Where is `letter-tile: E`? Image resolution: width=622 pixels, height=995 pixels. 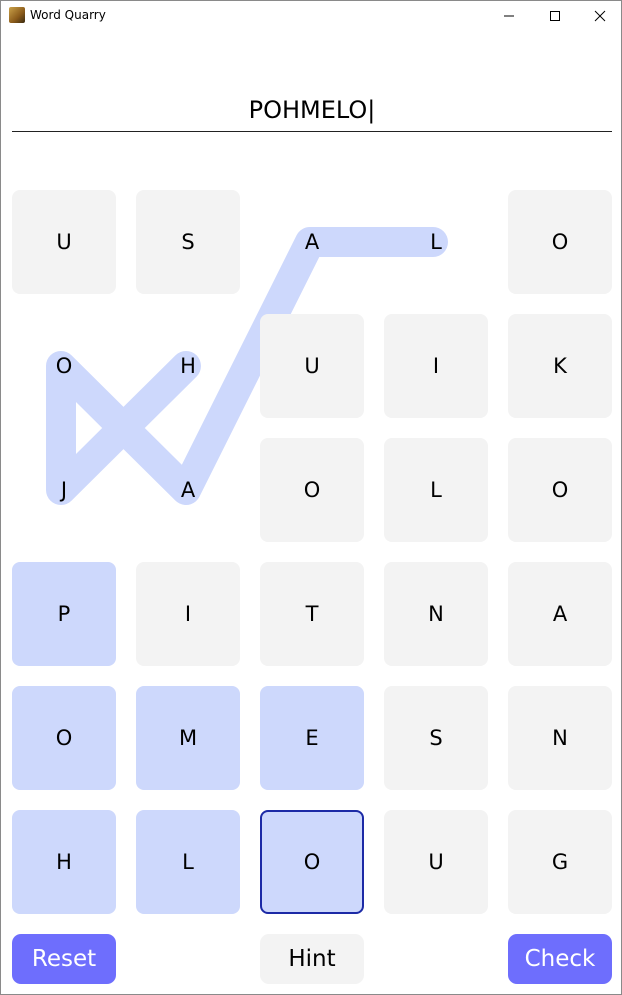 letter-tile: E is located at coordinates (312, 738).